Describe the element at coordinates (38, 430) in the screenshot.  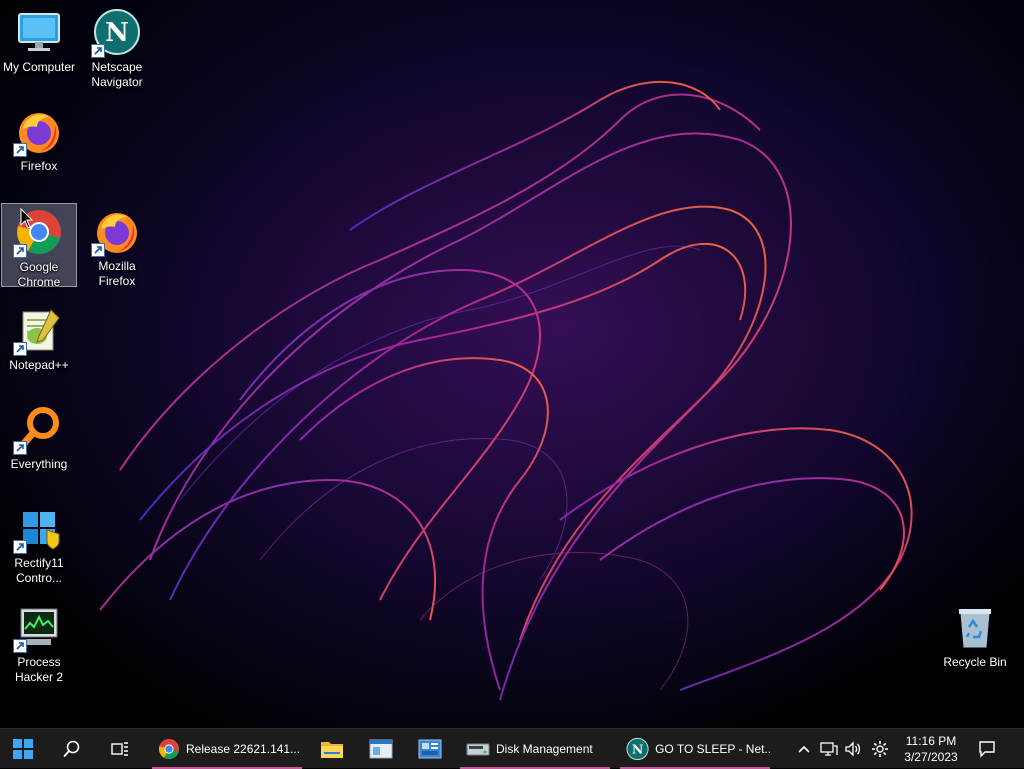
I see `everything-icon` at that location.